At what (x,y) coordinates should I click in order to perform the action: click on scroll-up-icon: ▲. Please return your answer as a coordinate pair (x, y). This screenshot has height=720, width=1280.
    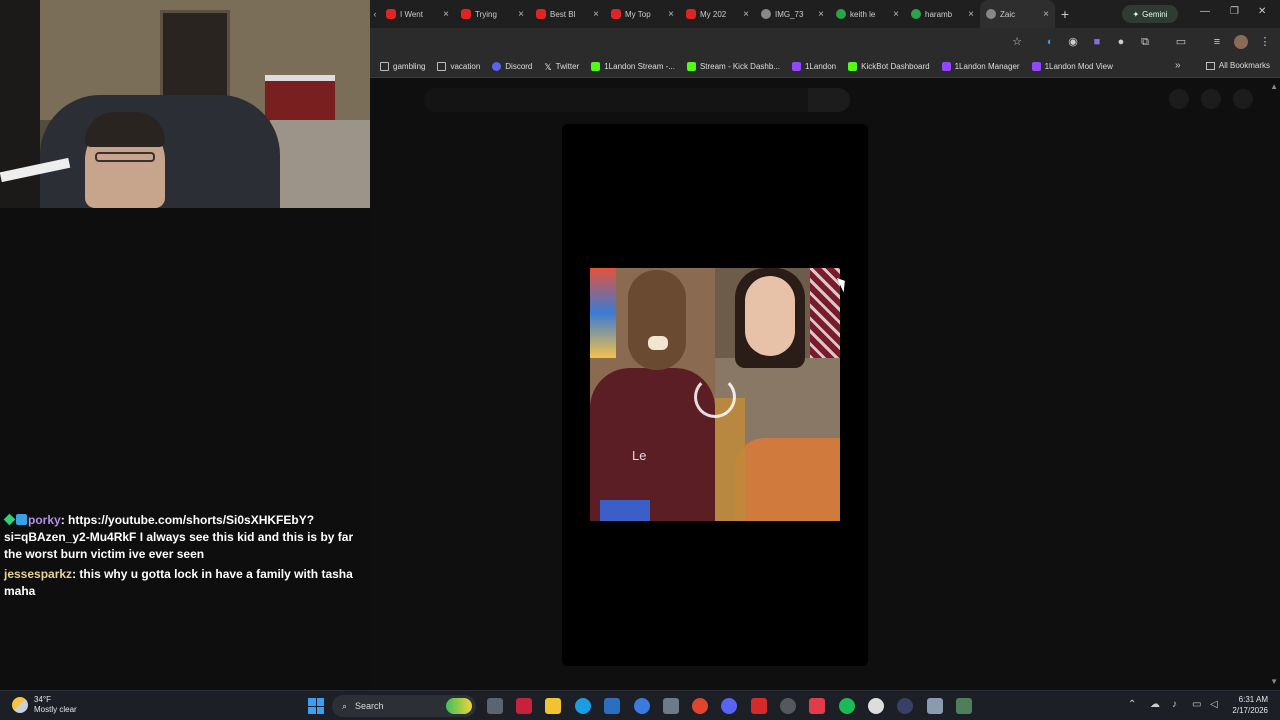
    Looking at the image, I should click on (1274, 86).